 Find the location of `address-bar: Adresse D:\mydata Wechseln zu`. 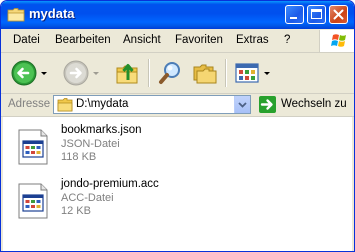

address-bar: Adresse D:\mydata Wechseln zu is located at coordinates (177, 105).